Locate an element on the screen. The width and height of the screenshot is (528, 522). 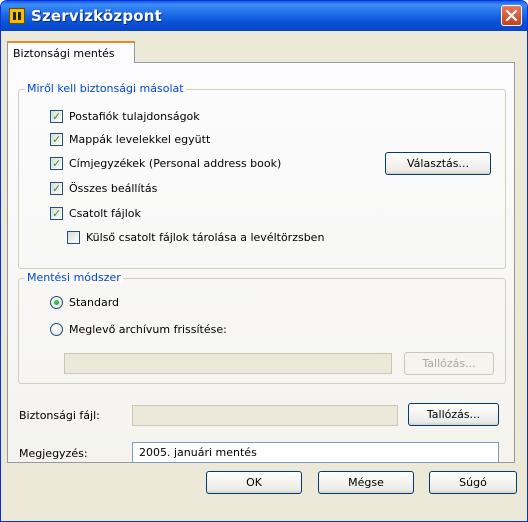
tab-backup: Biztonsági mentés is located at coordinates (71, 52).